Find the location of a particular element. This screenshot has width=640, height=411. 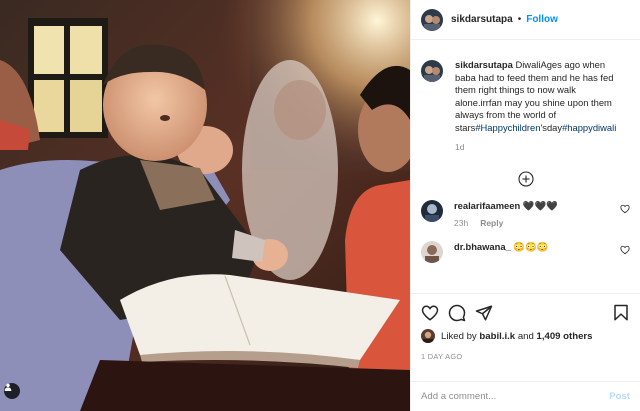

share-paper-plane-icon is located at coordinates (484, 313).